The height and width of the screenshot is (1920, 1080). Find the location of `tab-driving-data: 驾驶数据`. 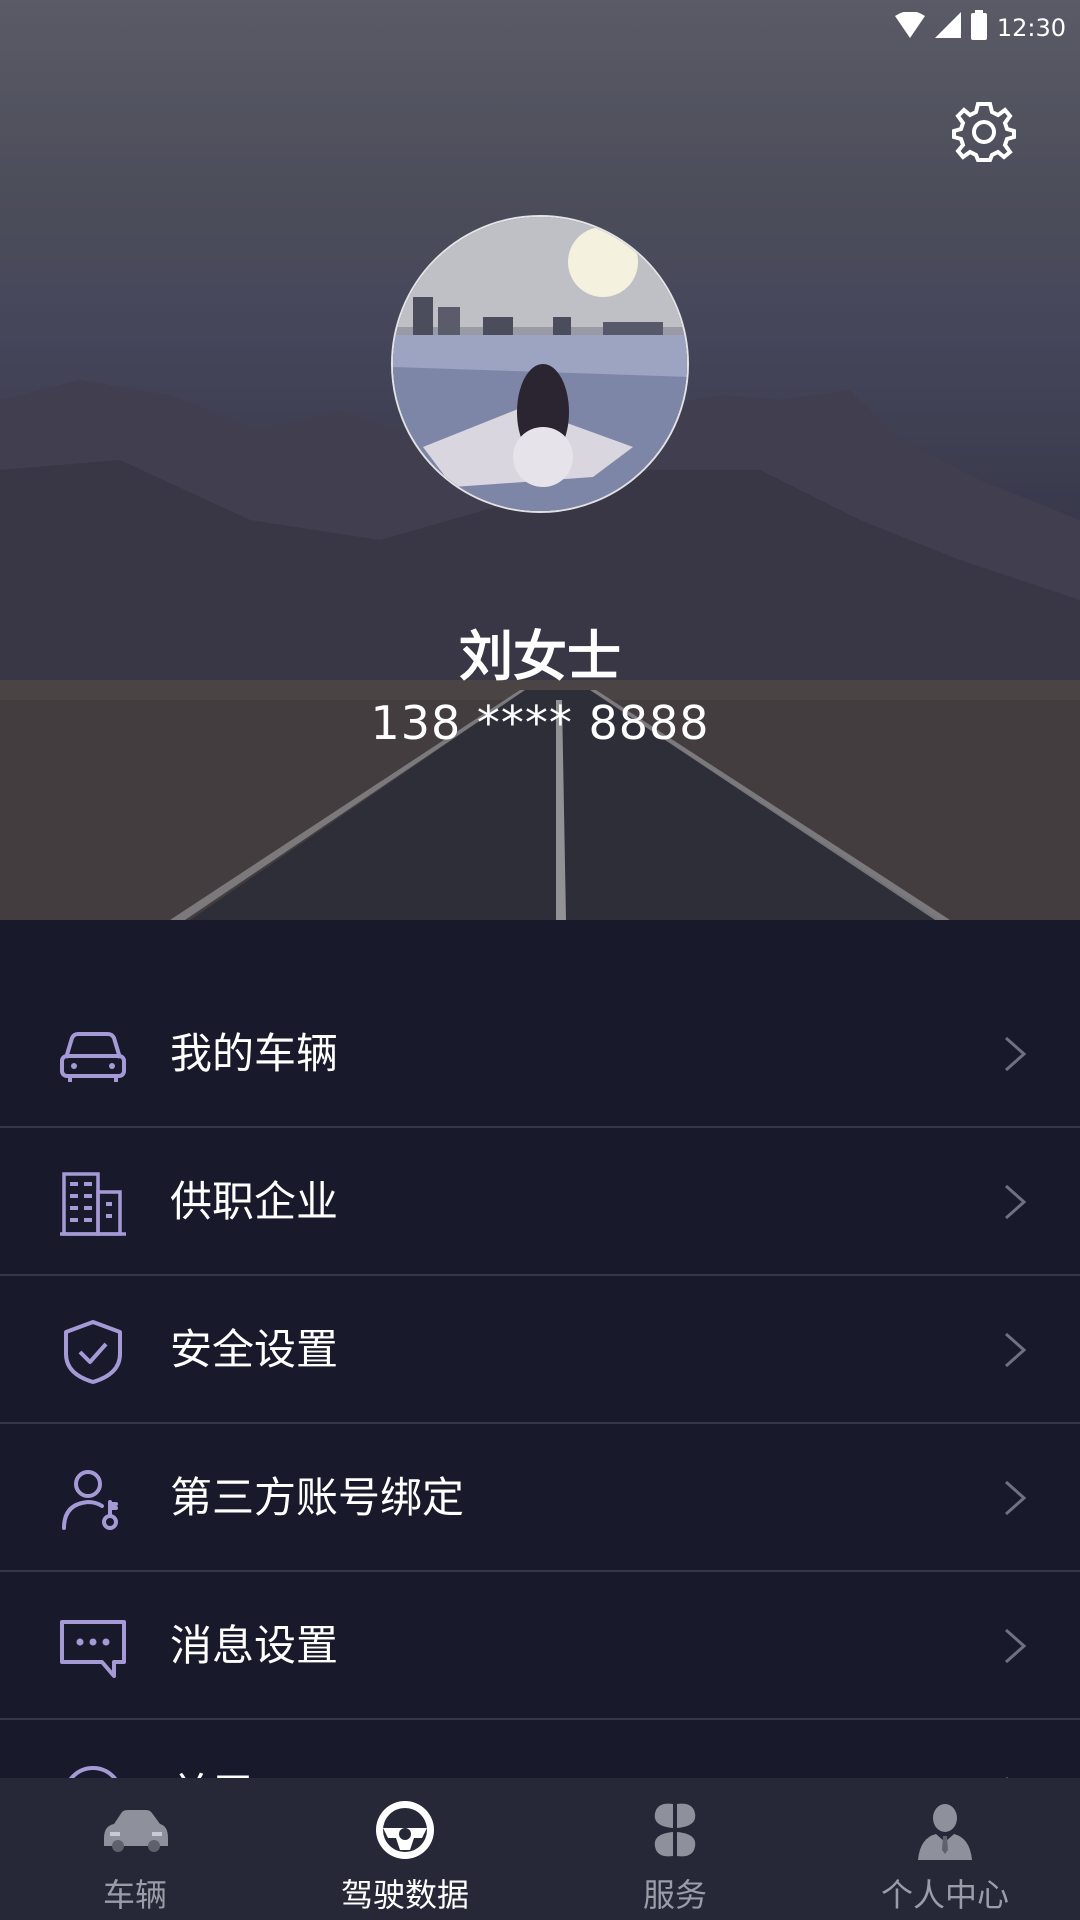

tab-driving-data: 驾驶数据 is located at coordinates (405, 1849).